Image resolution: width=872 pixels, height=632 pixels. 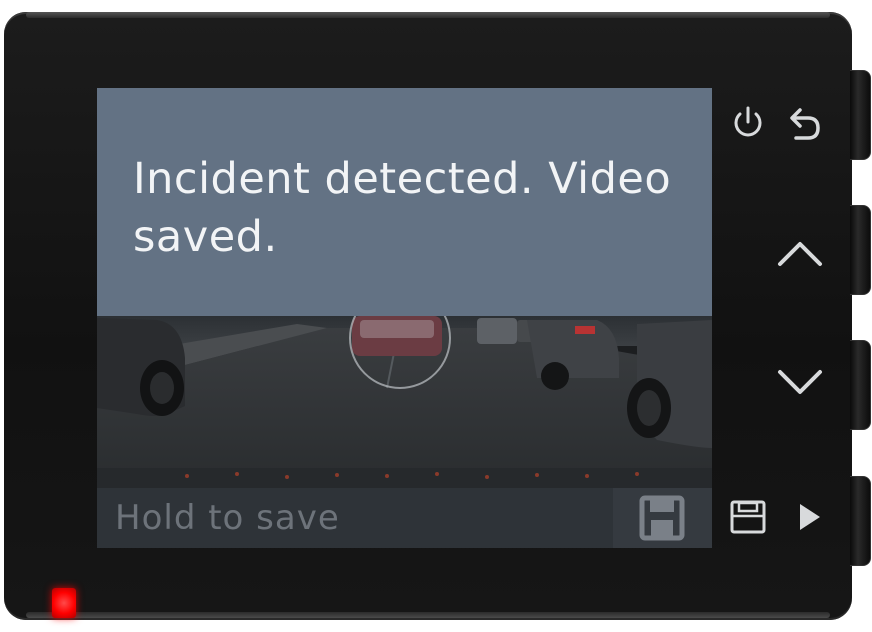 What do you see at coordinates (860, 115) in the screenshot?
I see `hardware-button-power-back` at bounding box center [860, 115].